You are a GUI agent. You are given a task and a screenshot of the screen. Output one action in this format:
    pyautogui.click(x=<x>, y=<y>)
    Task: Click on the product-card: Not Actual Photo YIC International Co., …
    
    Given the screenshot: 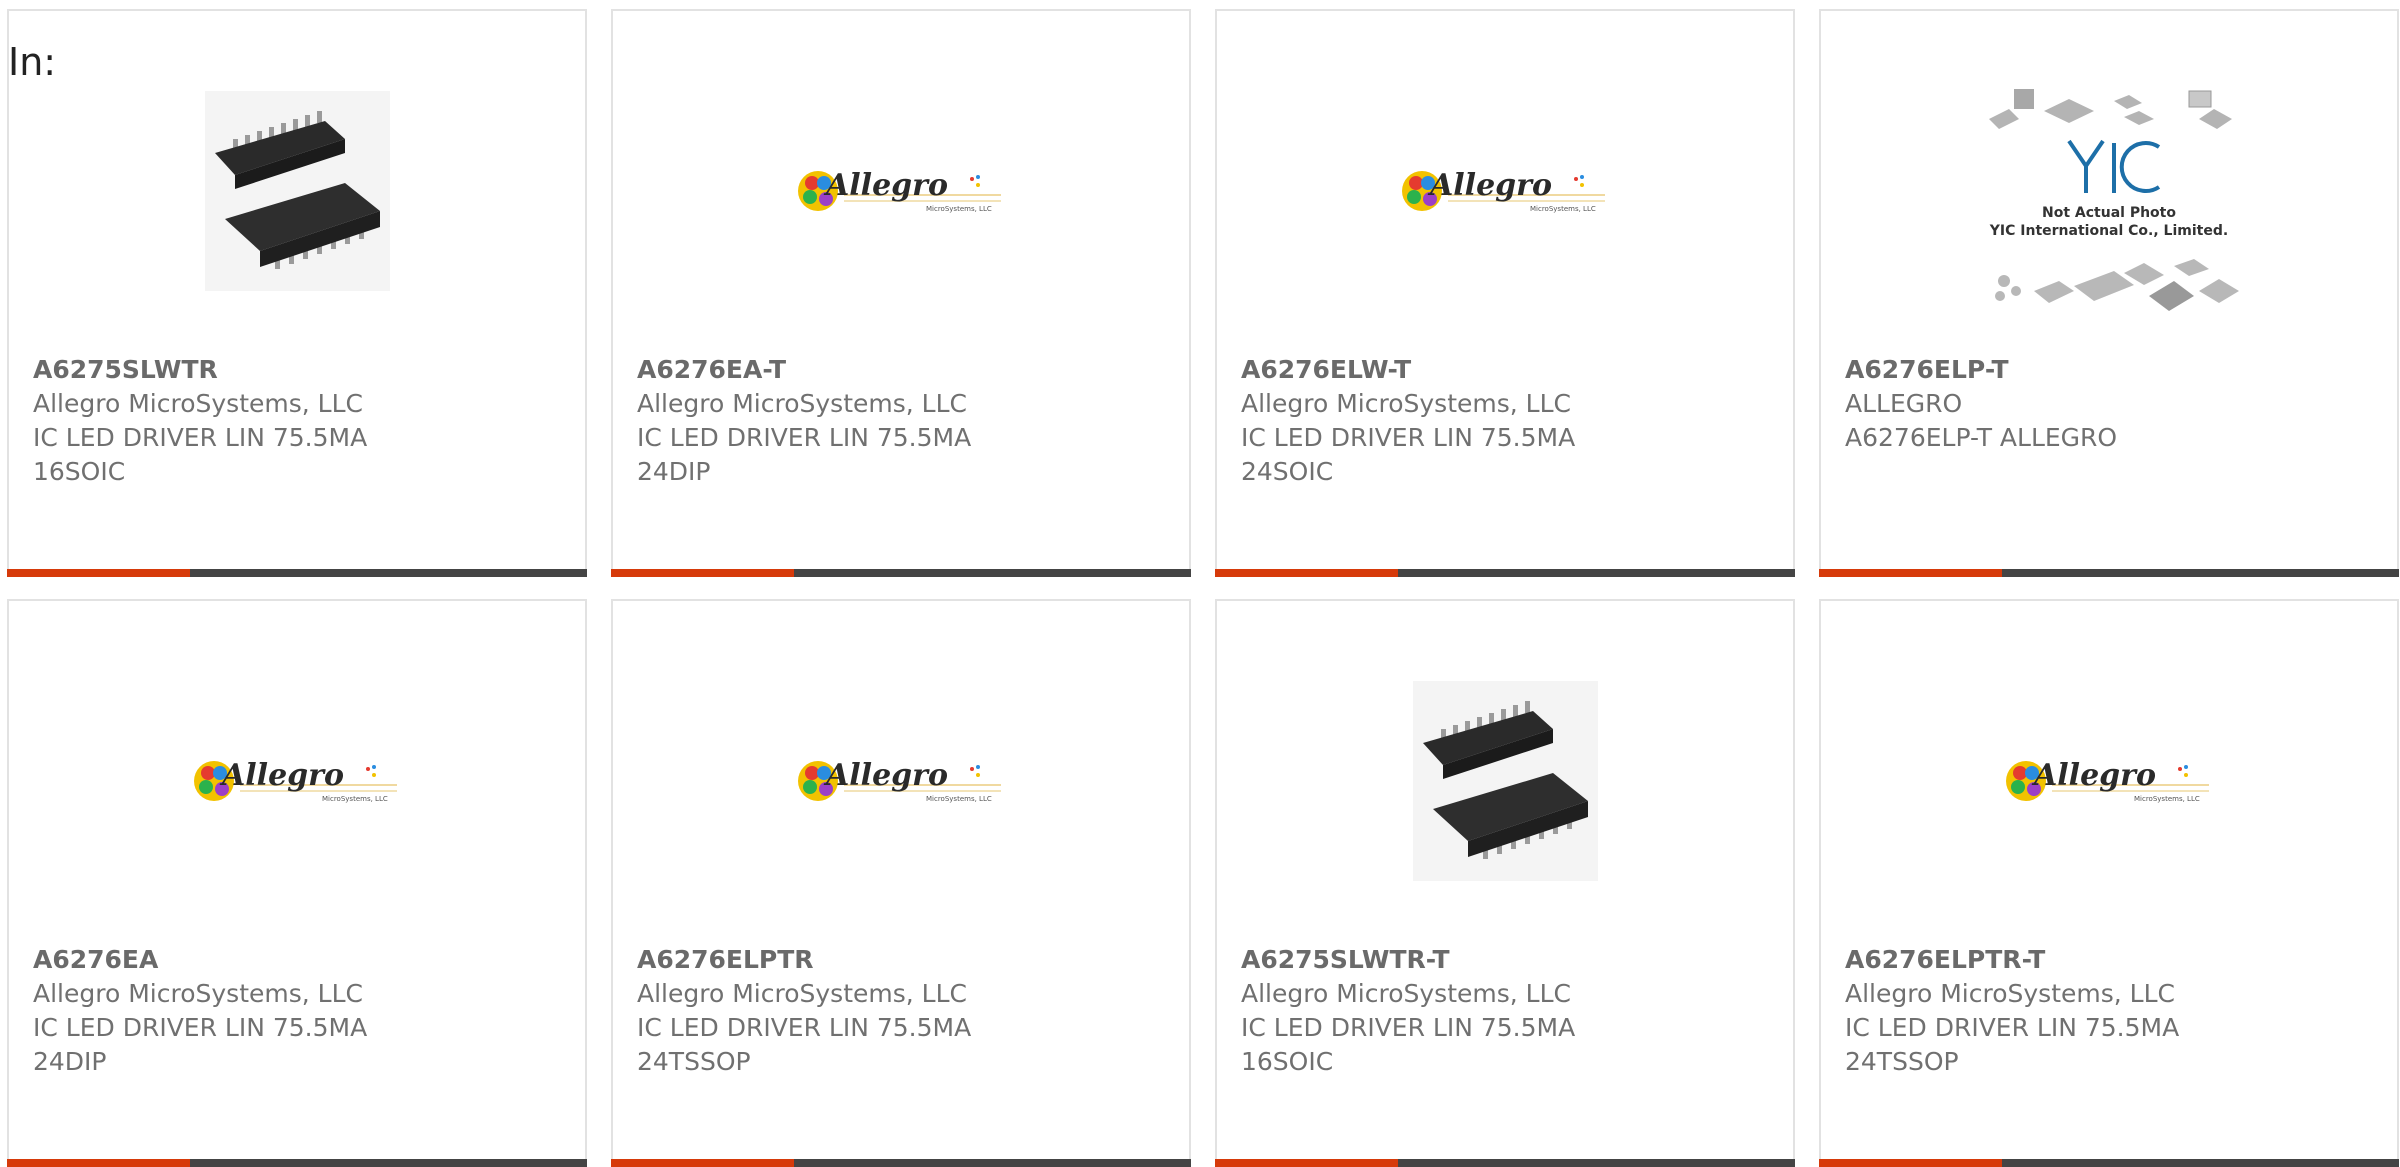 What is the action you would take?
    pyautogui.click(x=2109, y=293)
    